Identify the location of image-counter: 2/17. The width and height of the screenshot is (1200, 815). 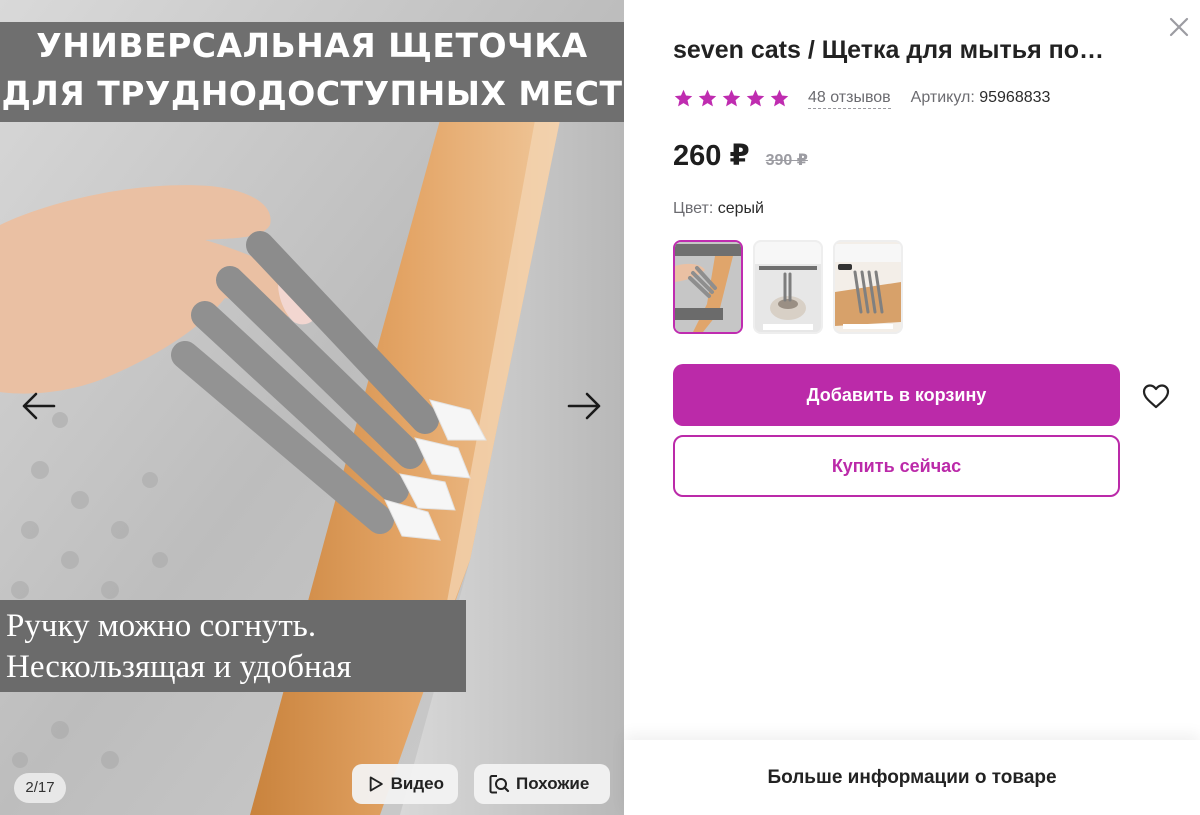
(40, 788).